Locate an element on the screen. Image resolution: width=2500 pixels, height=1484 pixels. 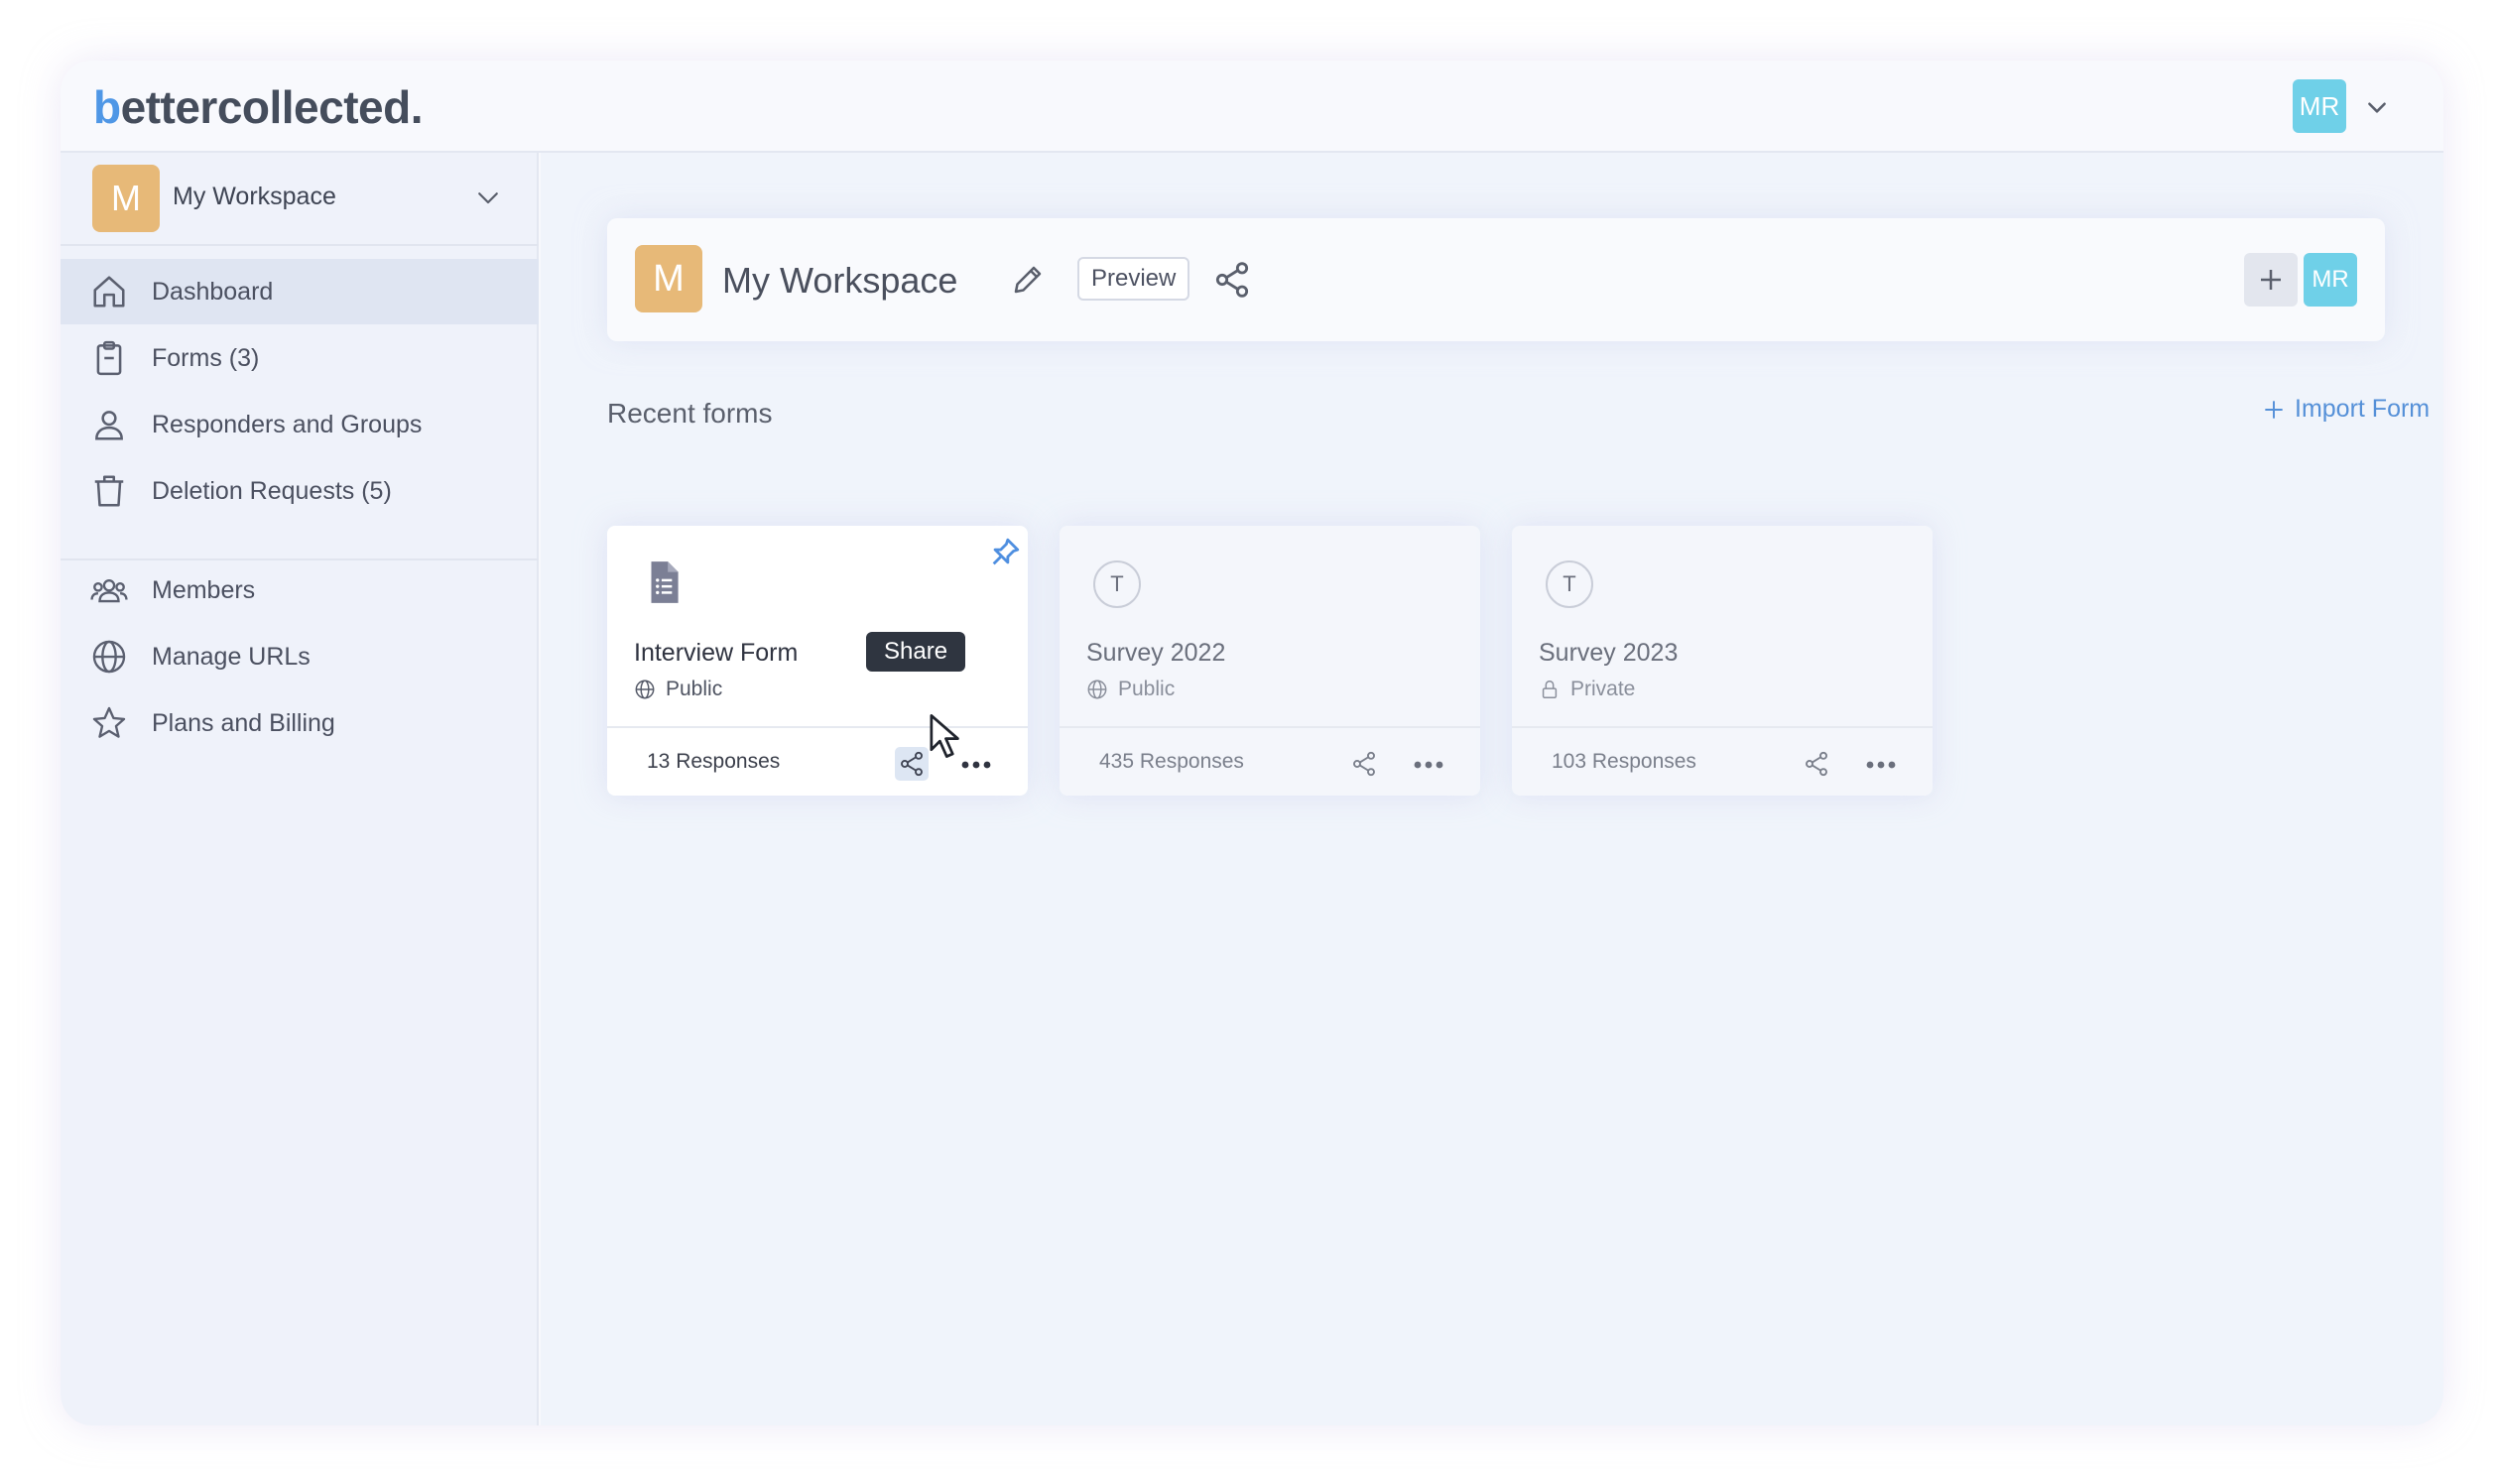
card-footer: 435 Responses is located at coordinates (1270, 761).